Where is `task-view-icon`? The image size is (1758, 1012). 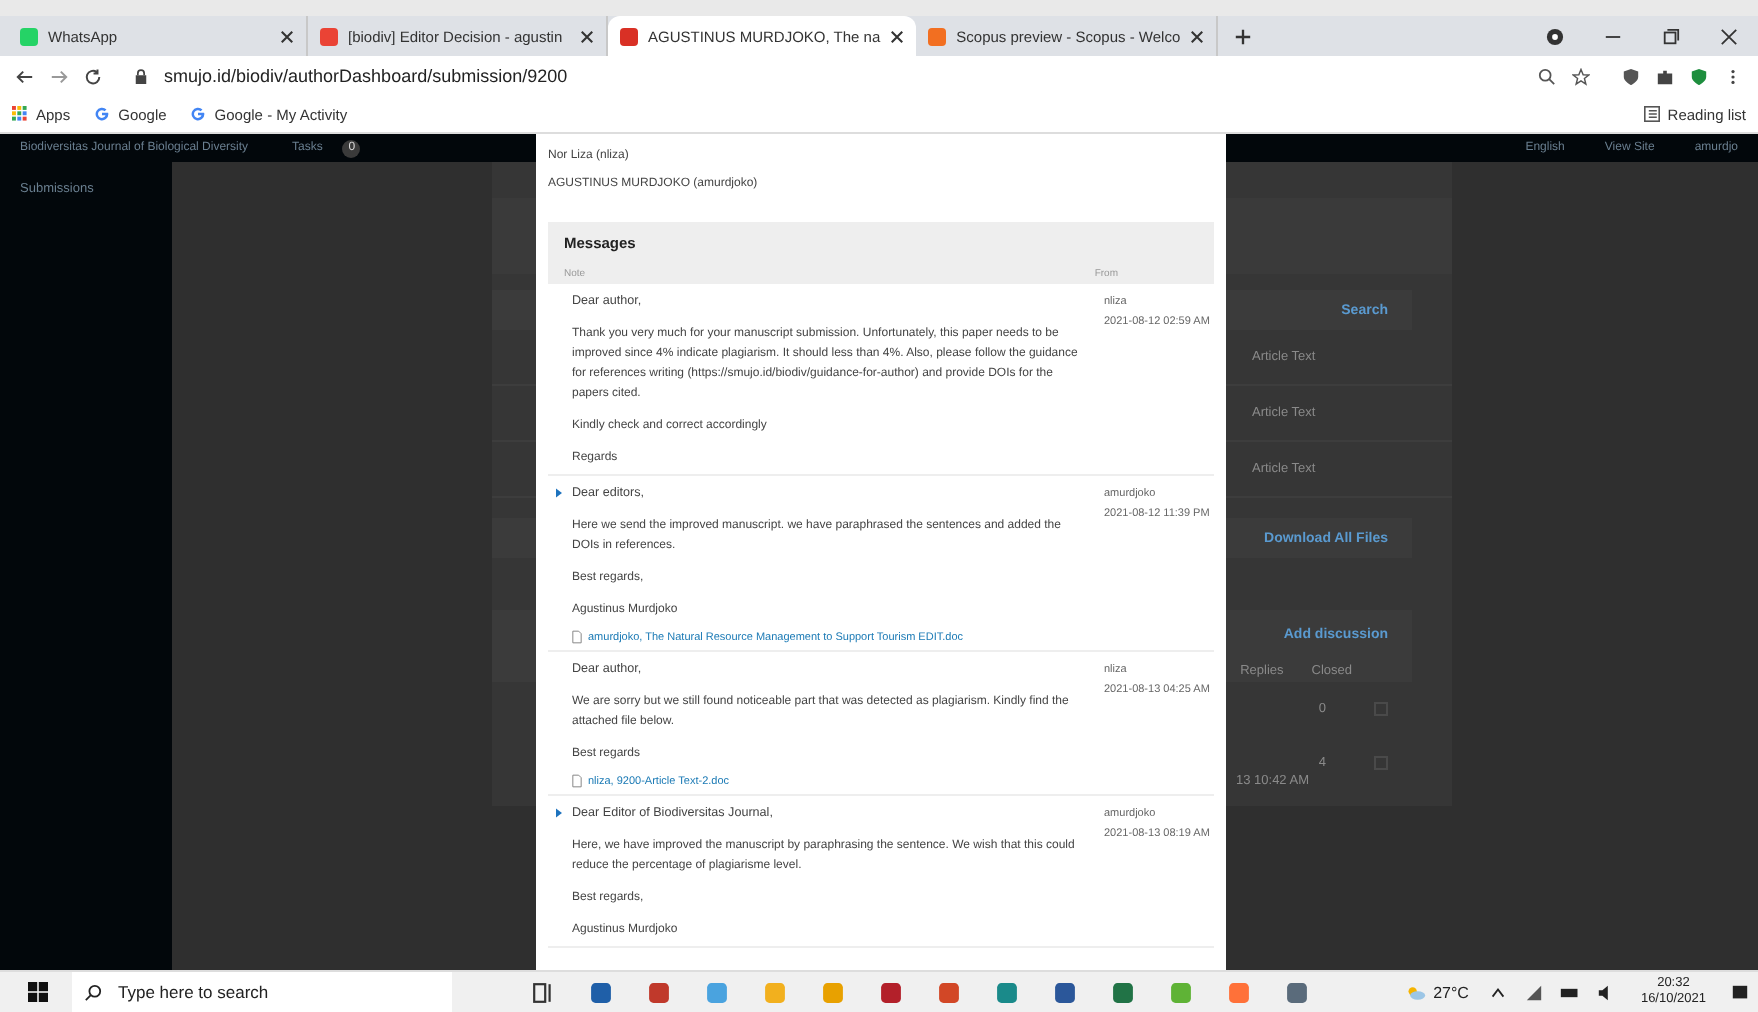
task-view-icon is located at coordinates (543, 992).